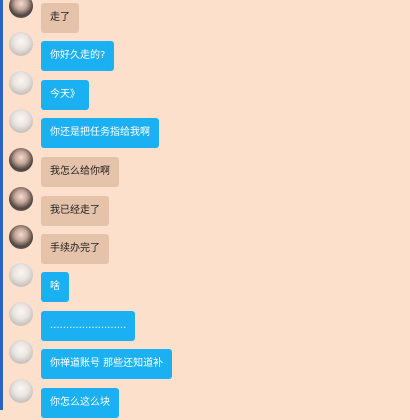 The width and height of the screenshot is (410, 420). I want to click on message-row: 啥, so click(205, 283).